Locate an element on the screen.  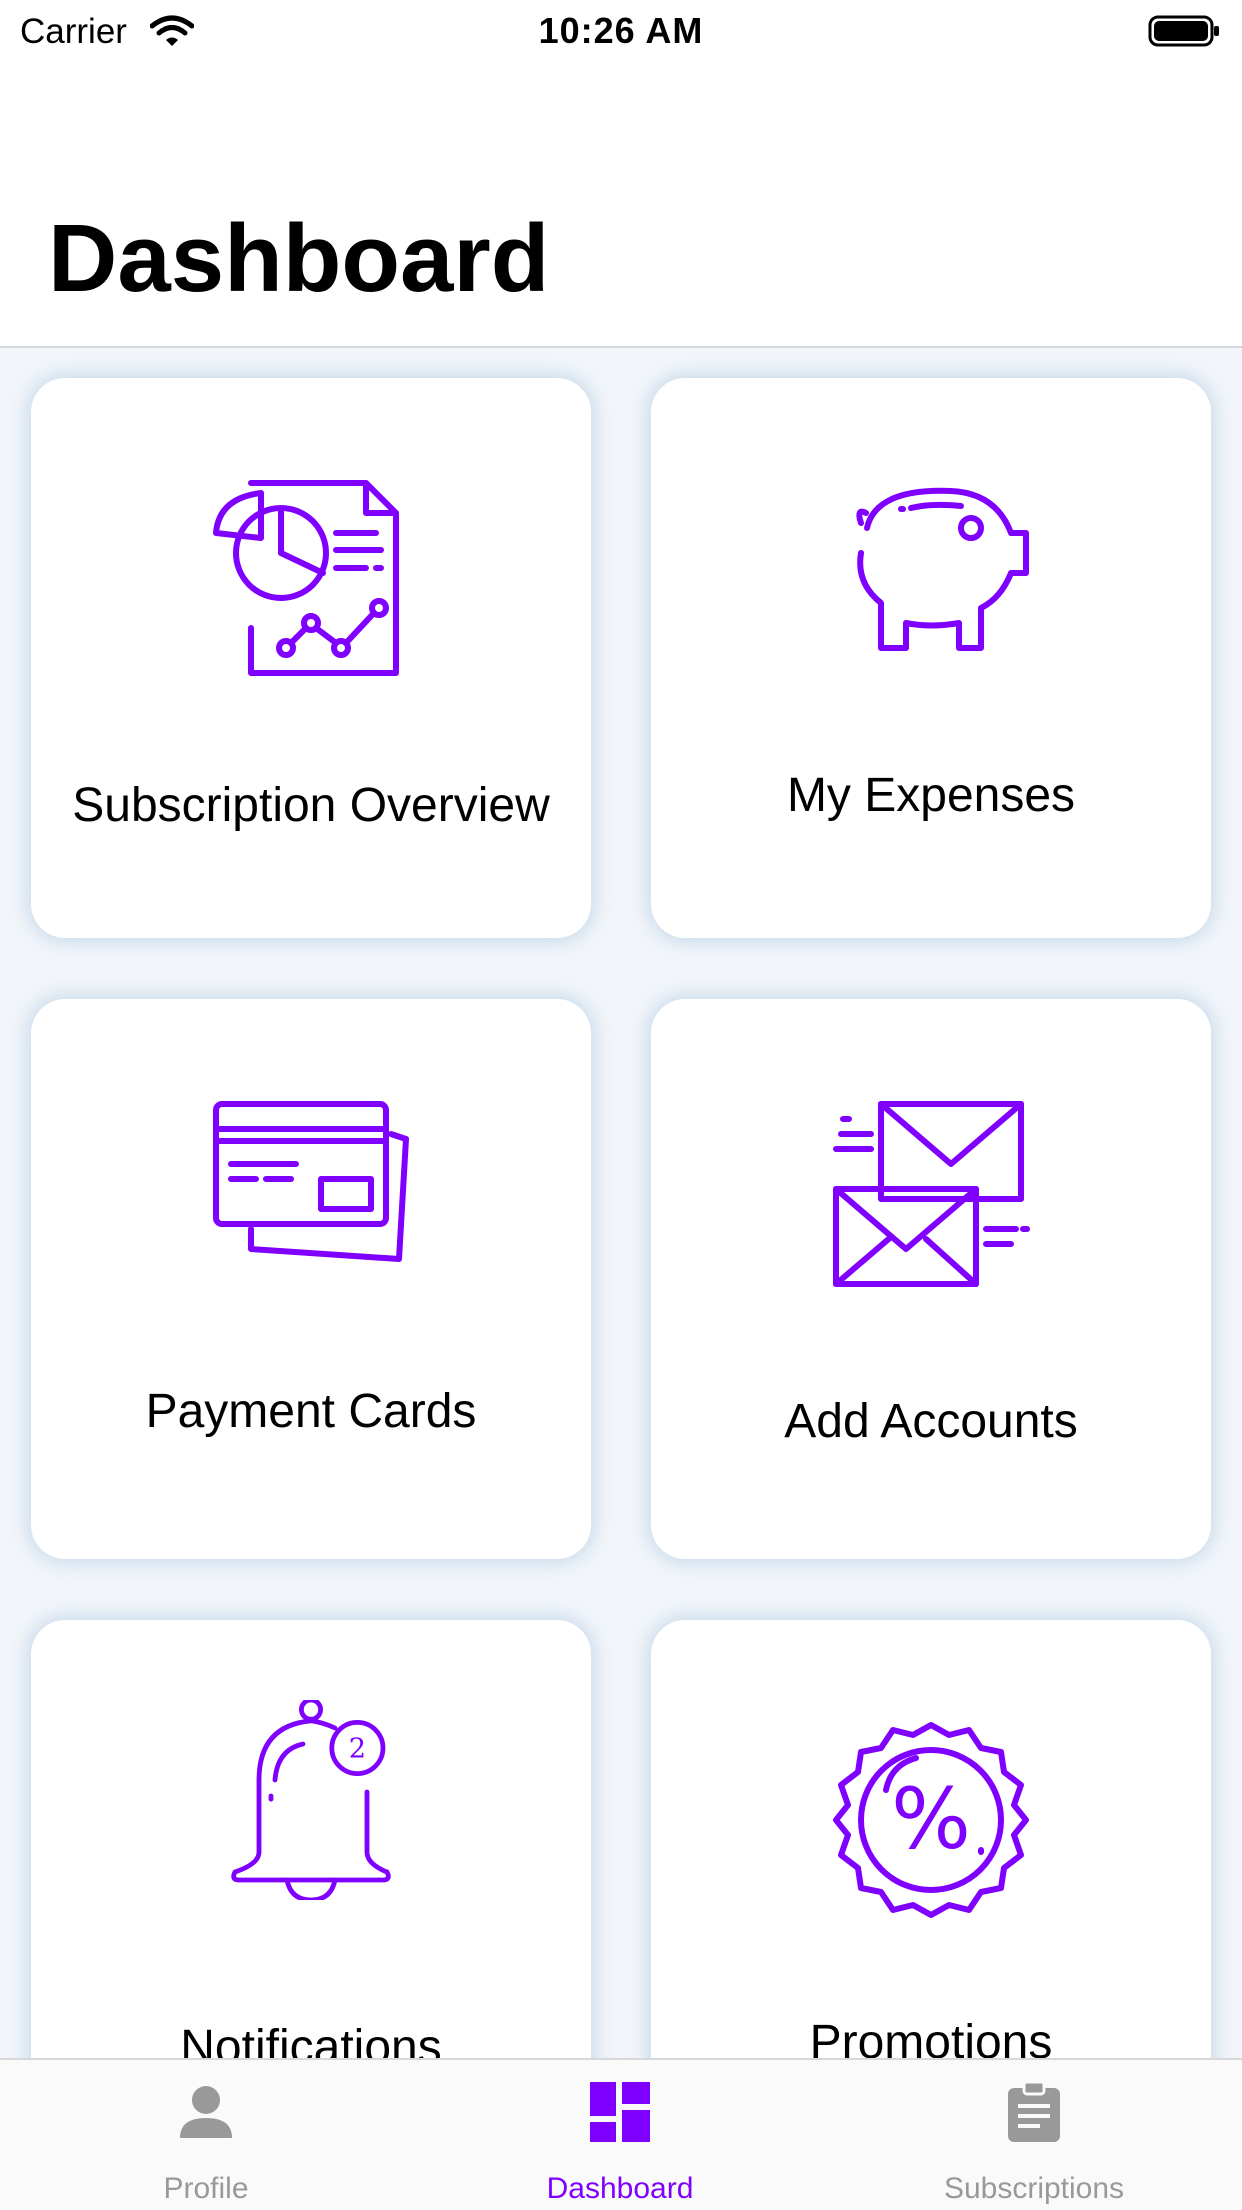
dashboard-grid-icon is located at coordinates (620, 2112).